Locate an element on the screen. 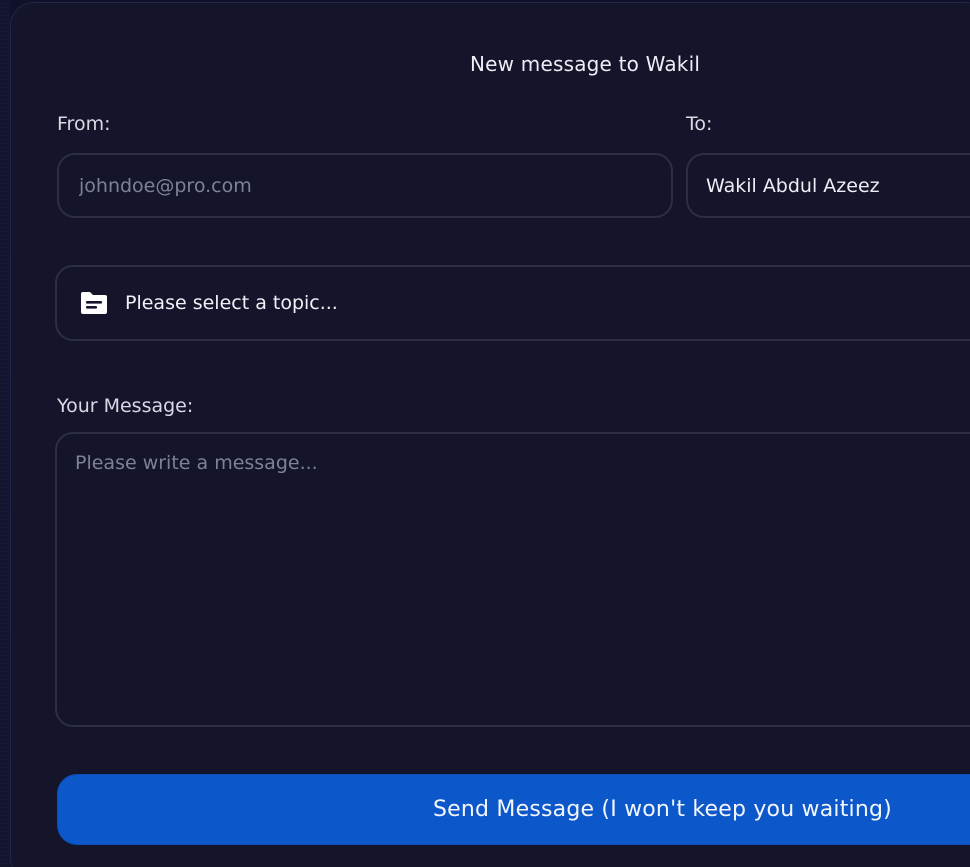 This screenshot has width=970, height=867. document-icon is located at coordinates (94, 303).